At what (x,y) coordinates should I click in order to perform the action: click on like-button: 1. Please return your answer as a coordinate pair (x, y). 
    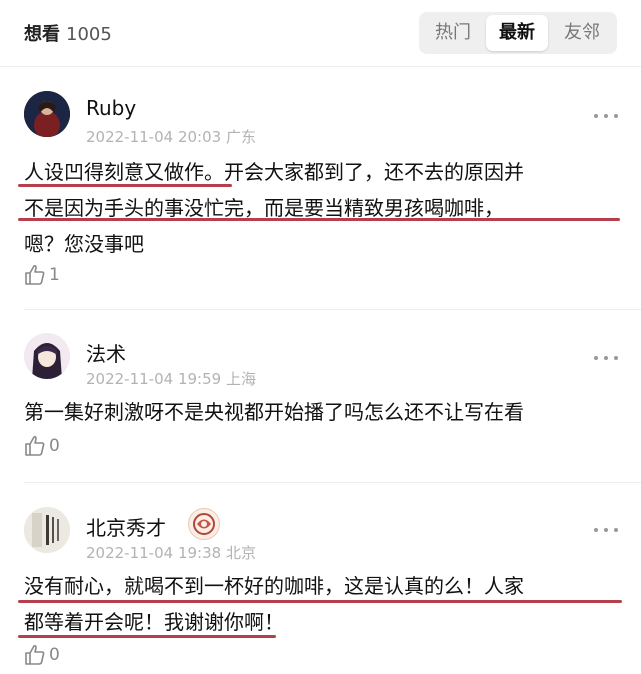
    Looking at the image, I should click on (42, 276).